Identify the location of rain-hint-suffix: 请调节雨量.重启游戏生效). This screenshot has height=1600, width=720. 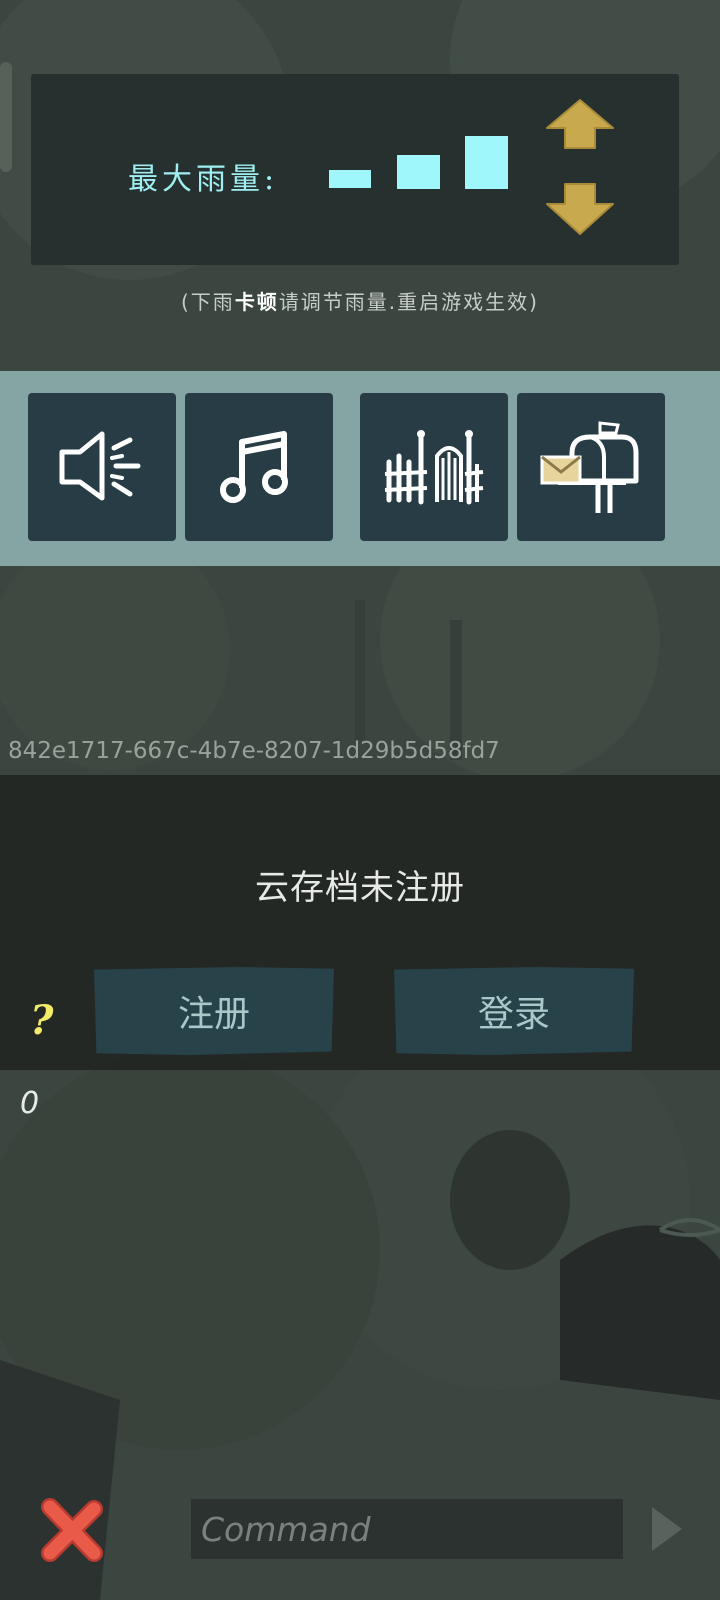
(408, 302).